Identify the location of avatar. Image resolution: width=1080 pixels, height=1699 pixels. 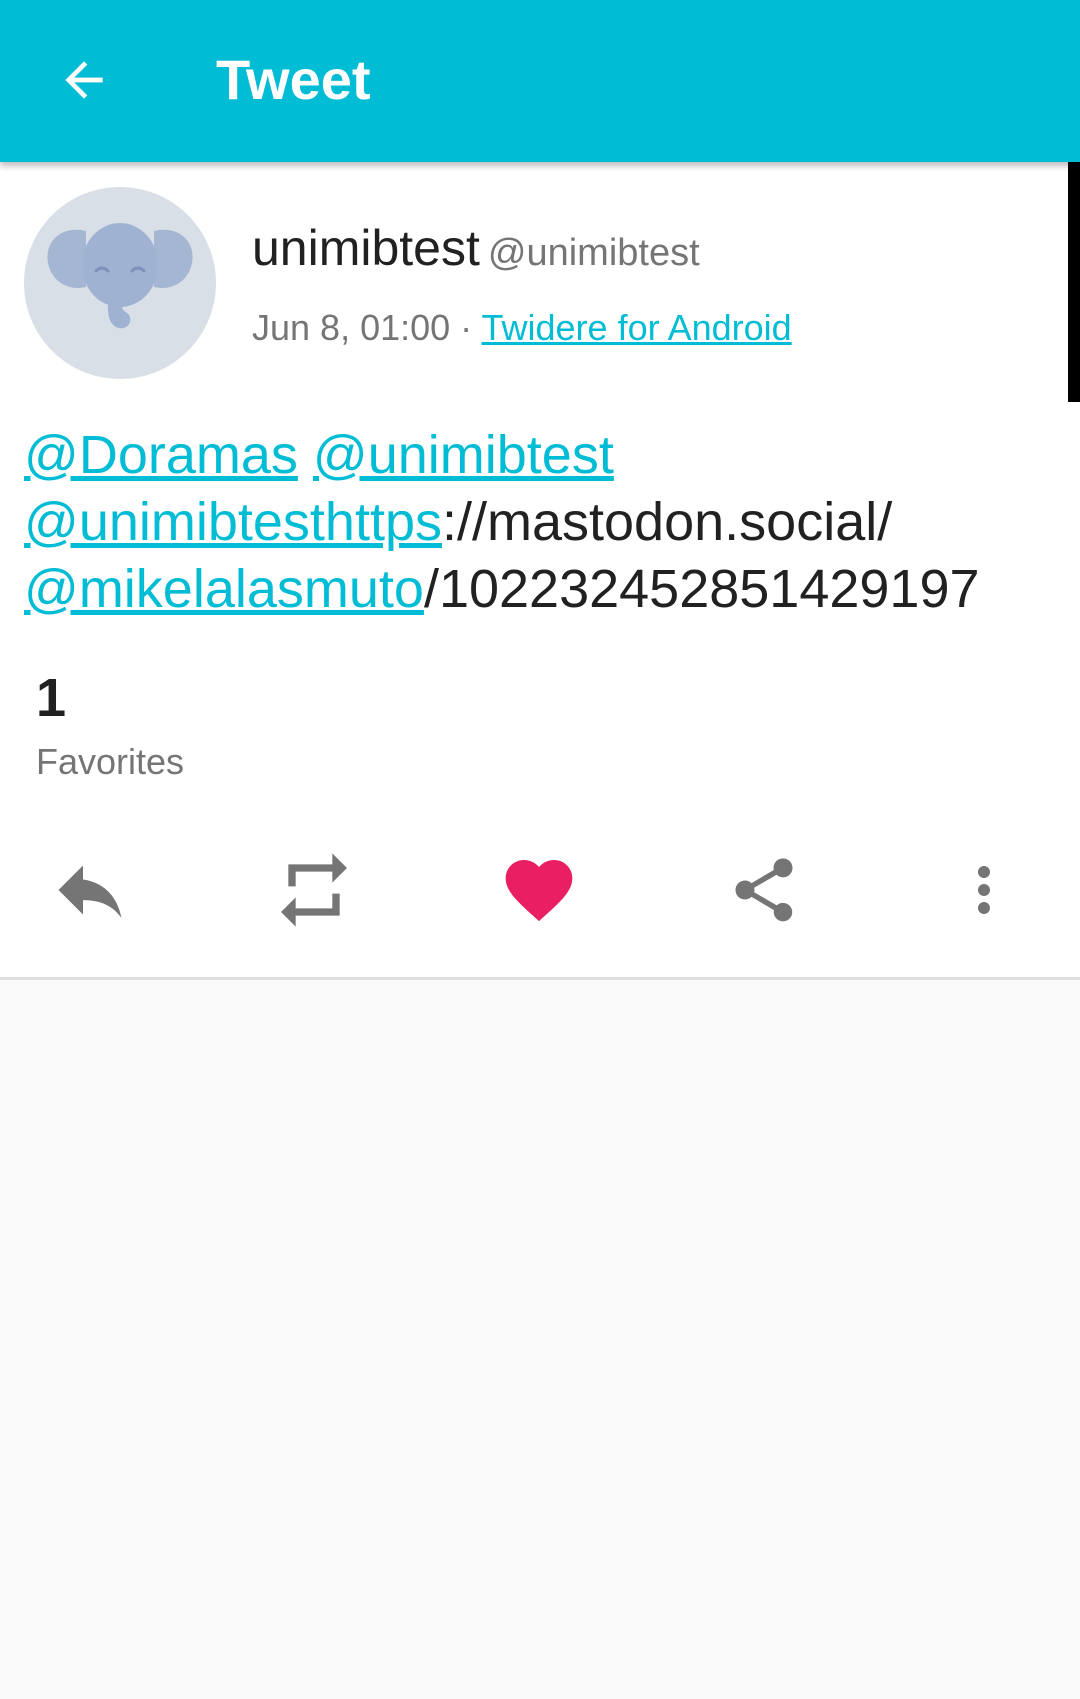
(120, 283).